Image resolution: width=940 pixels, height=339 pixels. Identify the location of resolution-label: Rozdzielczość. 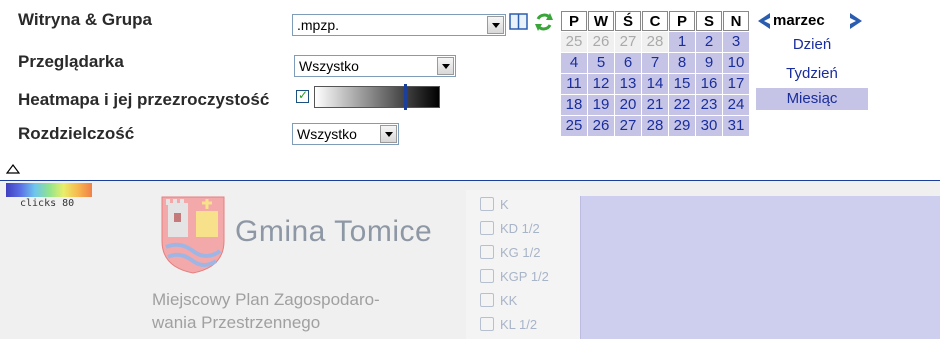
(76, 133).